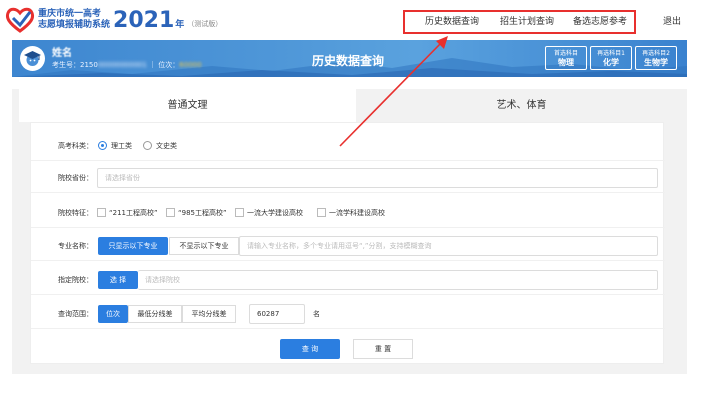 The image size is (702, 409). Describe the element at coordinates (566, 58) in the screenshot. I see `subject-first: 首选科目 物理` at that location.